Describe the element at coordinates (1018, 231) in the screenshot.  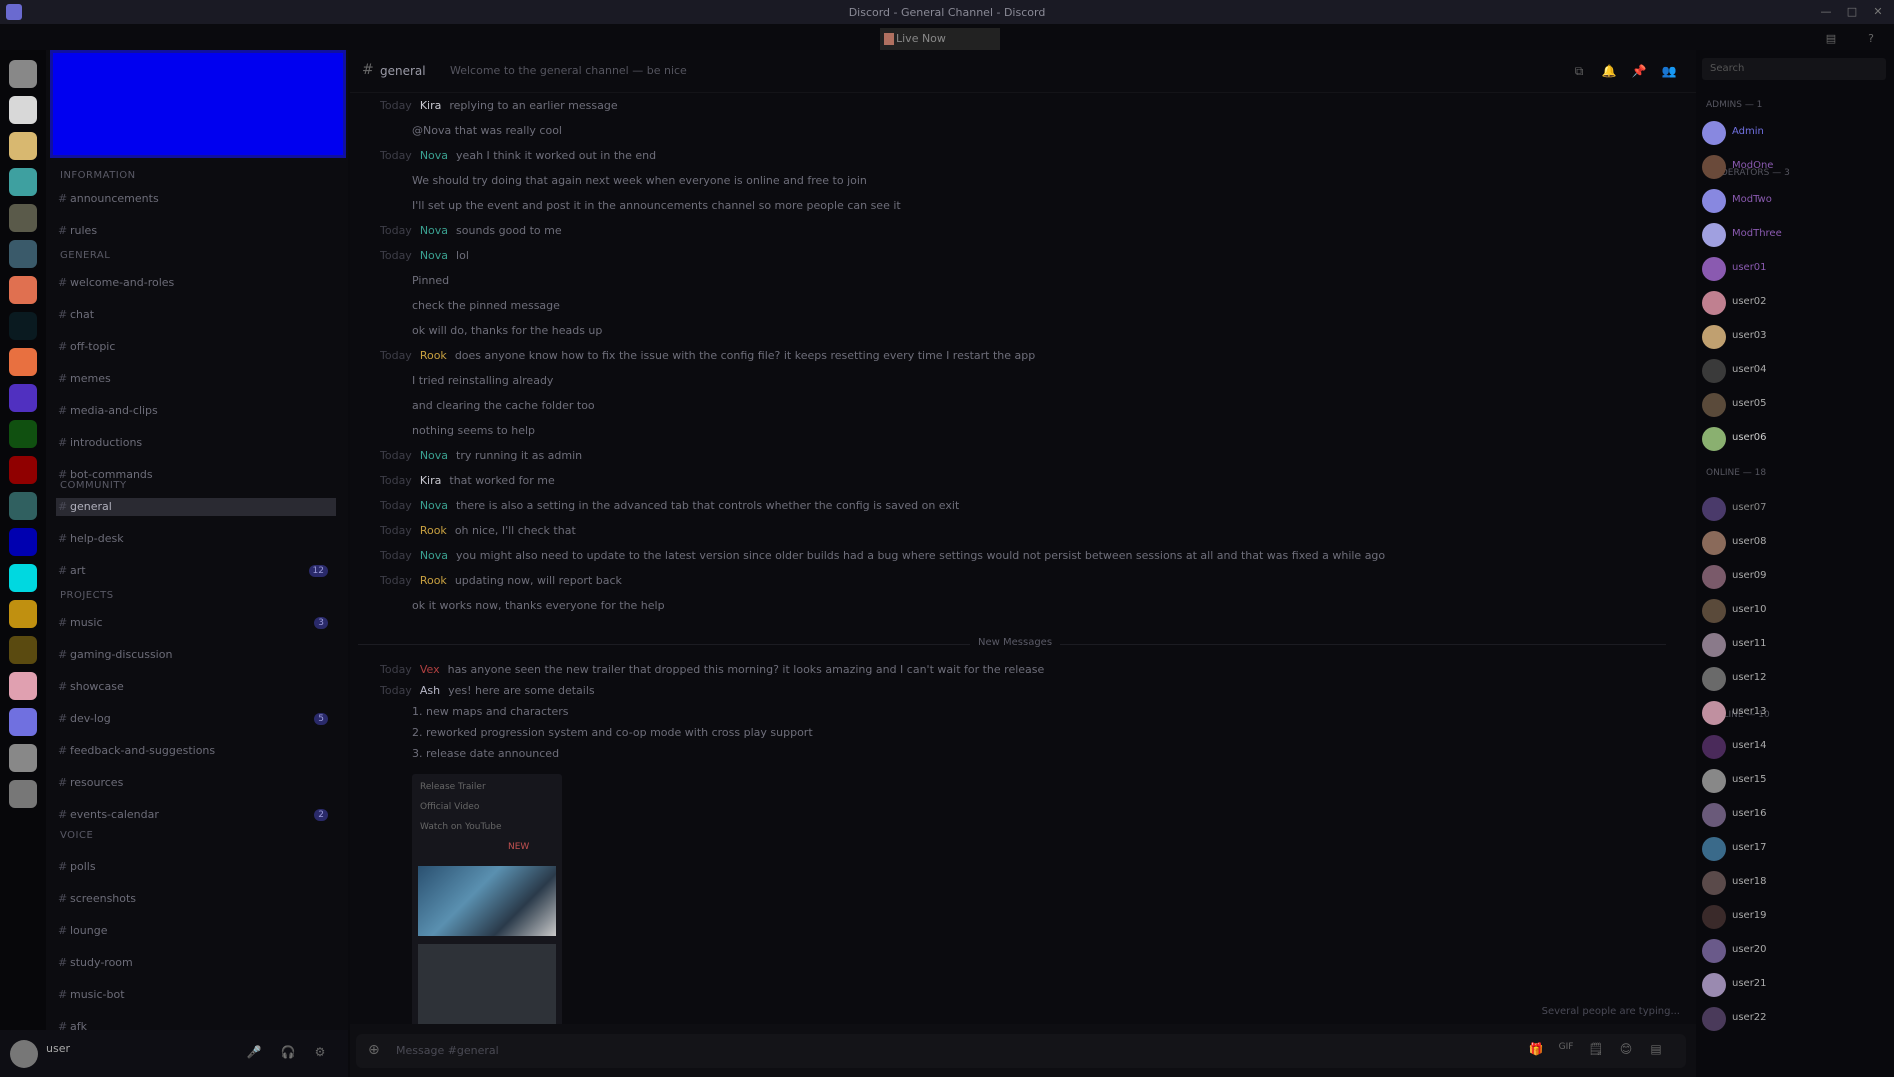
I see `message-row: Today Nova sounds good to me` at that location.